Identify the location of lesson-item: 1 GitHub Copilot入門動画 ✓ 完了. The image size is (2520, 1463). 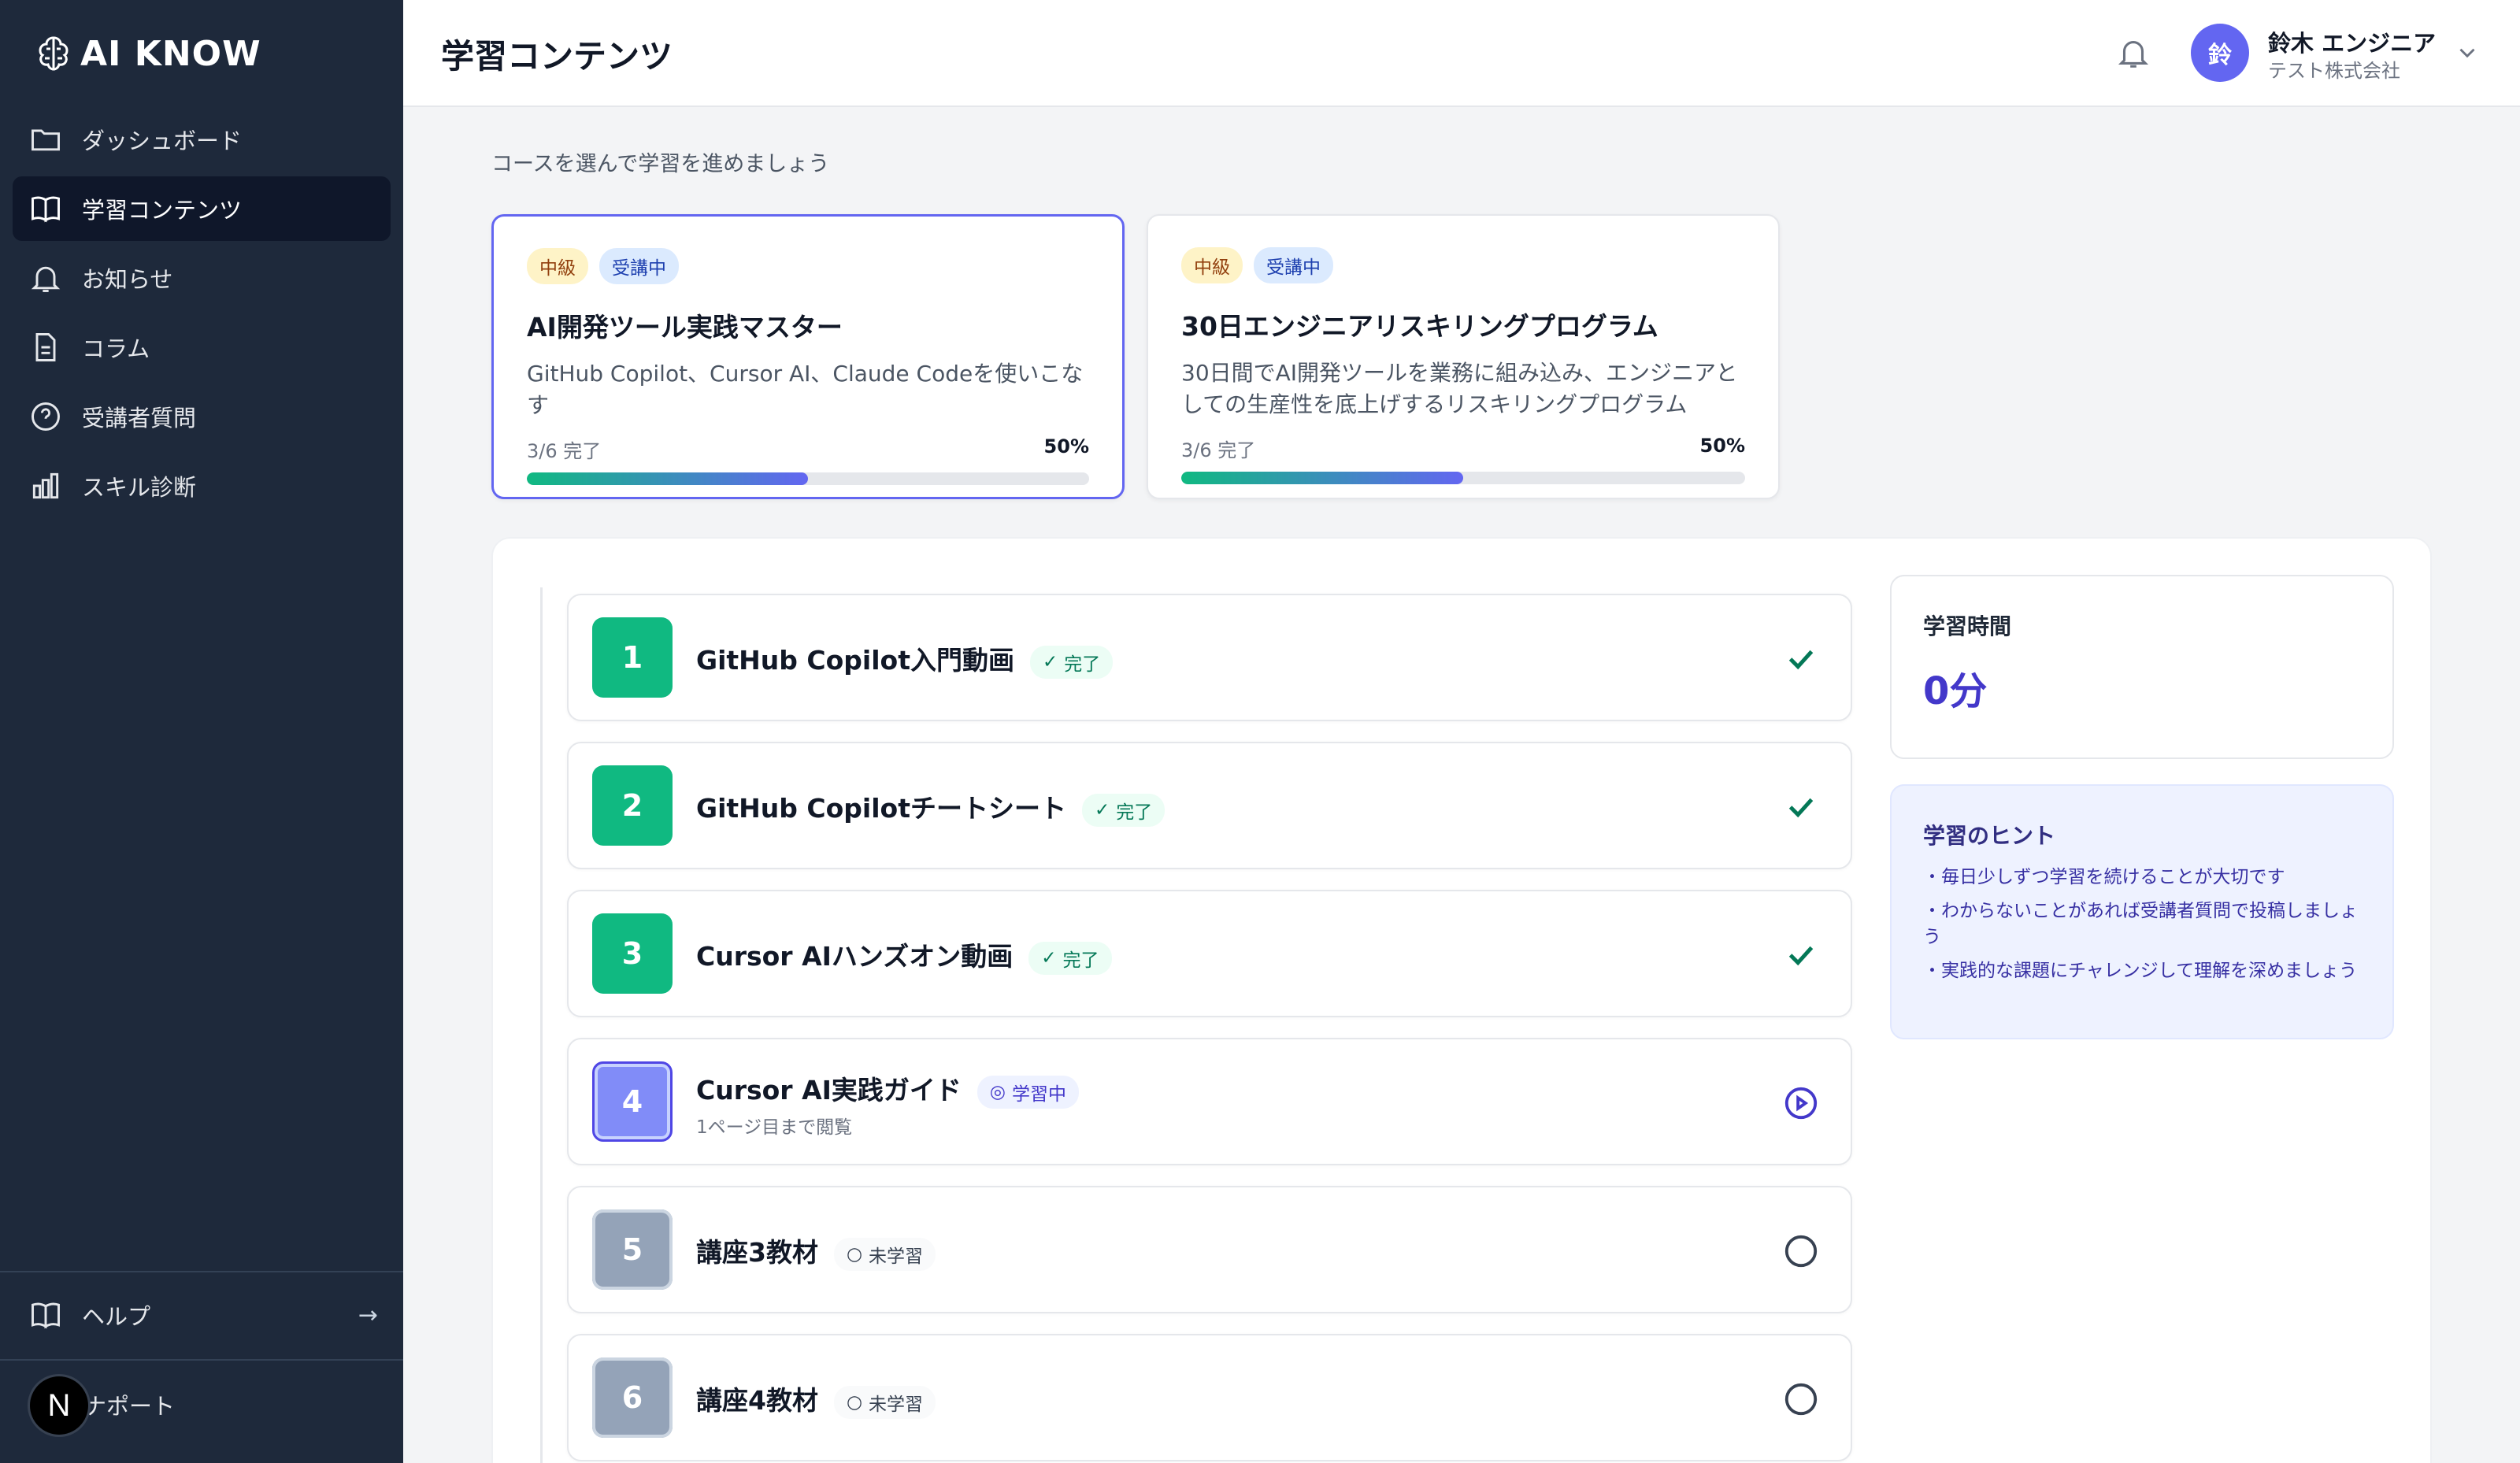
(1209, 658).